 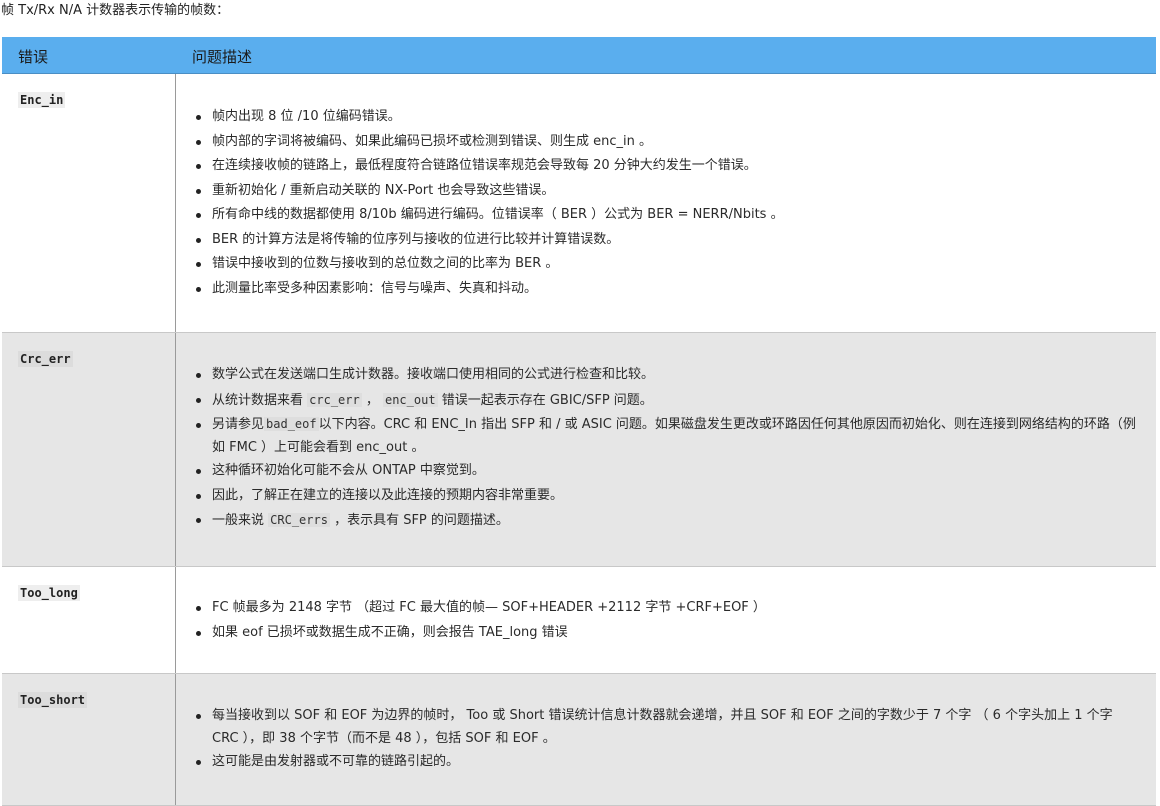 I want to click on list-item: 如果 eof 已损坏或数据生成不正确，则会报告 TAE_long 错误, so click(x=668, y=633).